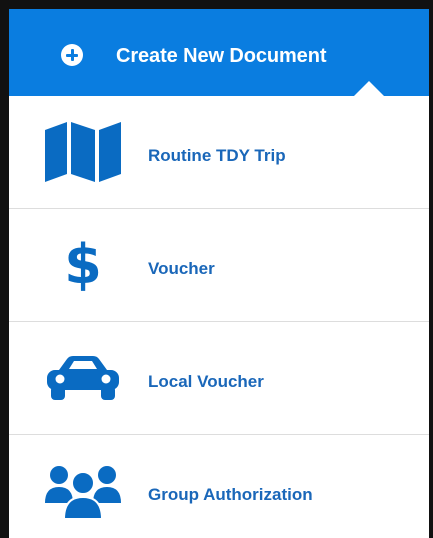 This screenshot has width=433, height=538. Describe the element at coordinates (83, 378) in the screenshot. I see `car-icon` at that location.